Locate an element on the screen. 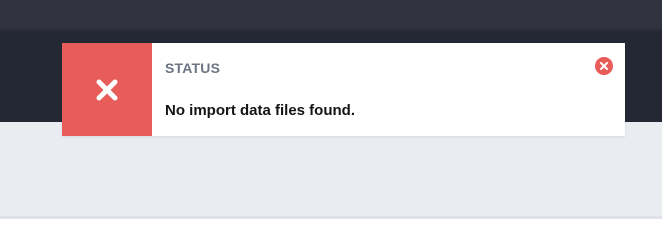  error-icon-panel is located at coordinates (107, 89).